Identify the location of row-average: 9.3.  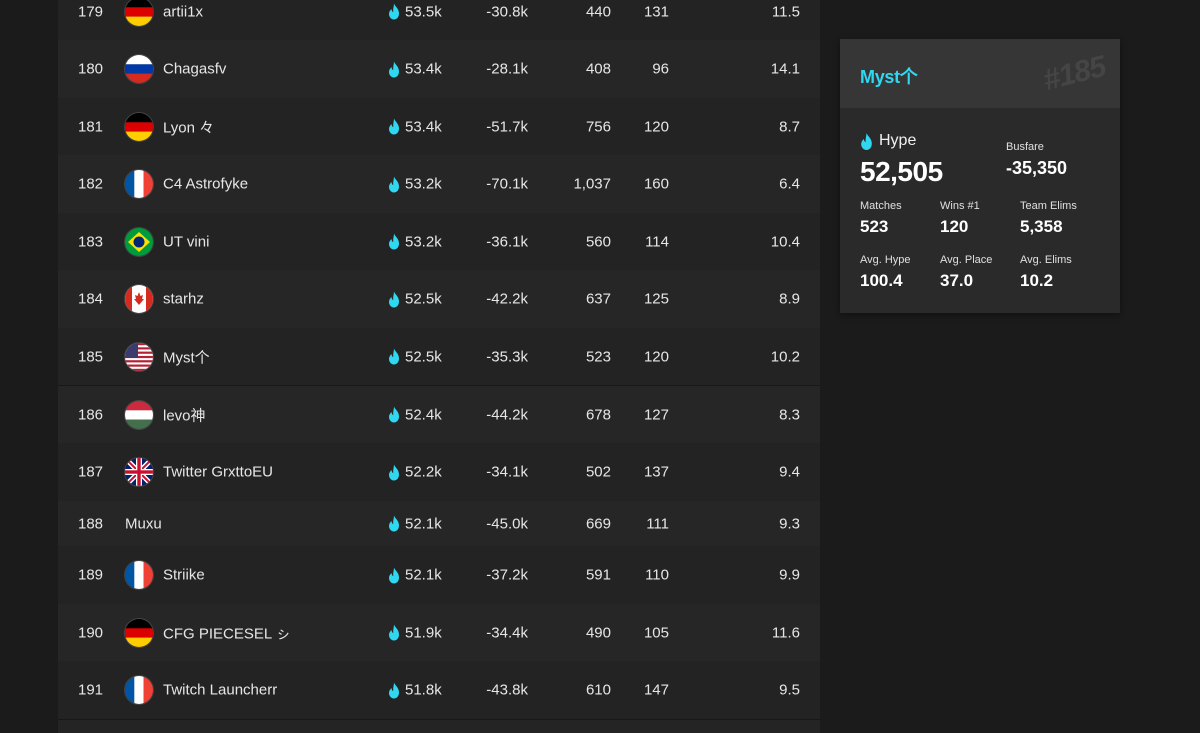
(789, 523).